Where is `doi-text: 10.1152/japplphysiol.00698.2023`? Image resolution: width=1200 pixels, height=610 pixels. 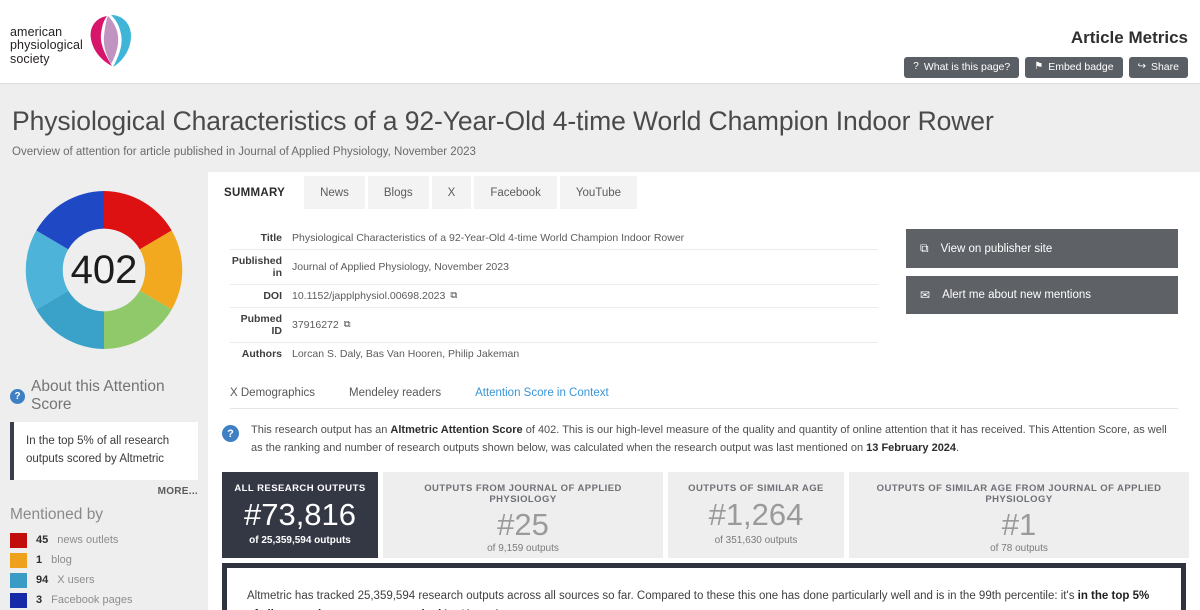
doi-text: 10.1152/japplphysiol.00698.2023 is located at coordinates (369, 295).